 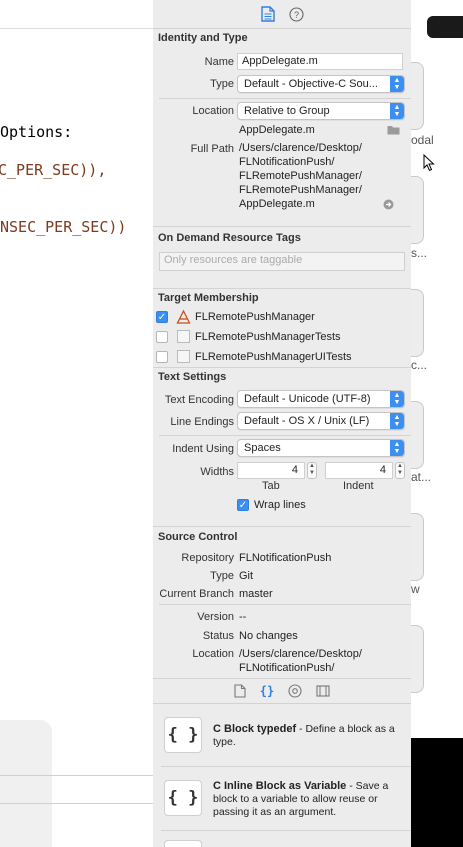 What do you see at coordinates (199, 400) in the screenshot?
I see `encoding-label: Text Encoding` at bounding box center [199, 400].